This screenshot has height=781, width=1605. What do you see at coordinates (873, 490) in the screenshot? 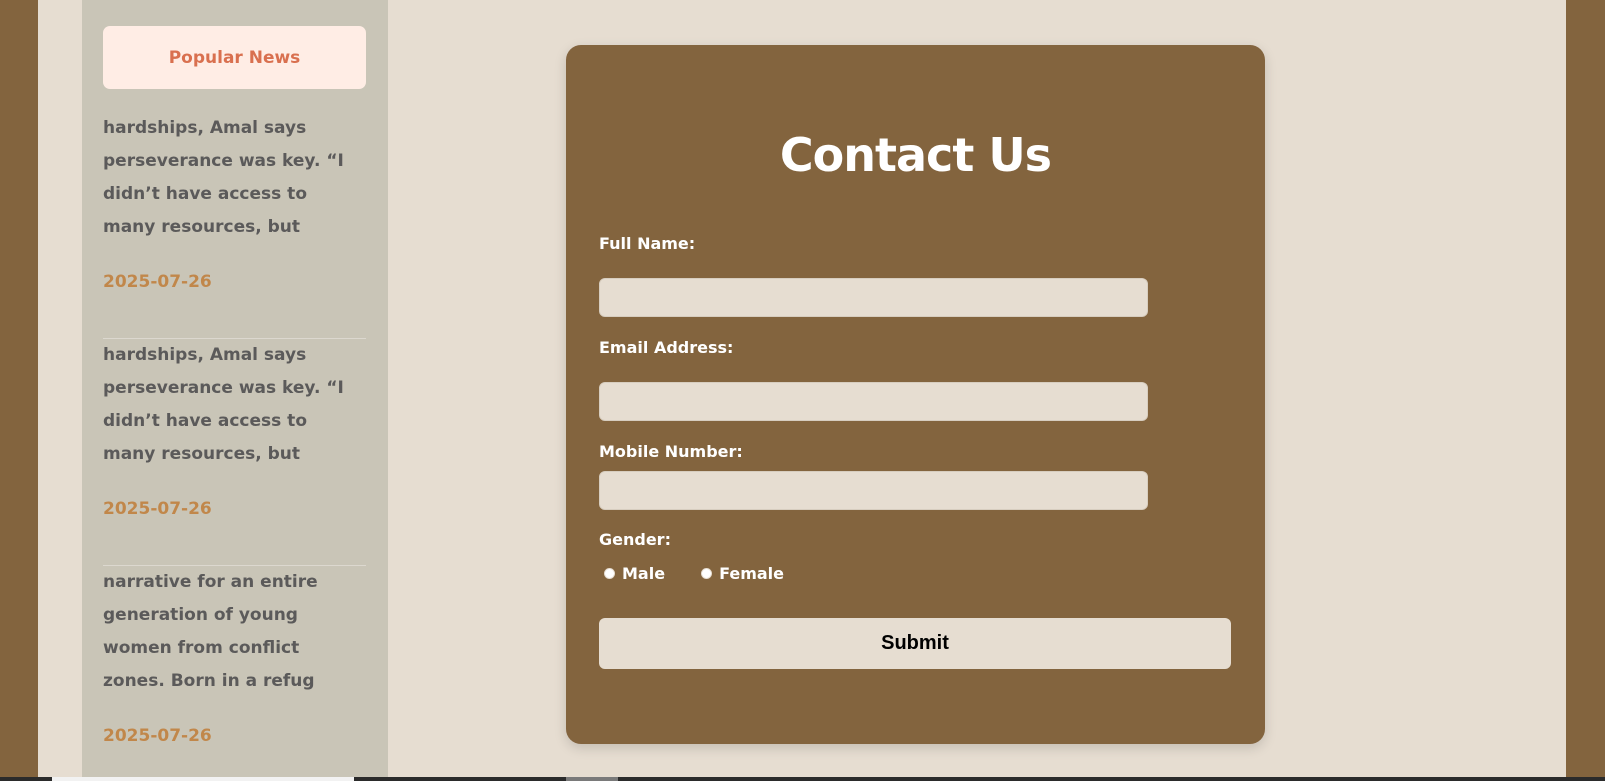
I see `mobile-input` at bounding box center [873, 490].